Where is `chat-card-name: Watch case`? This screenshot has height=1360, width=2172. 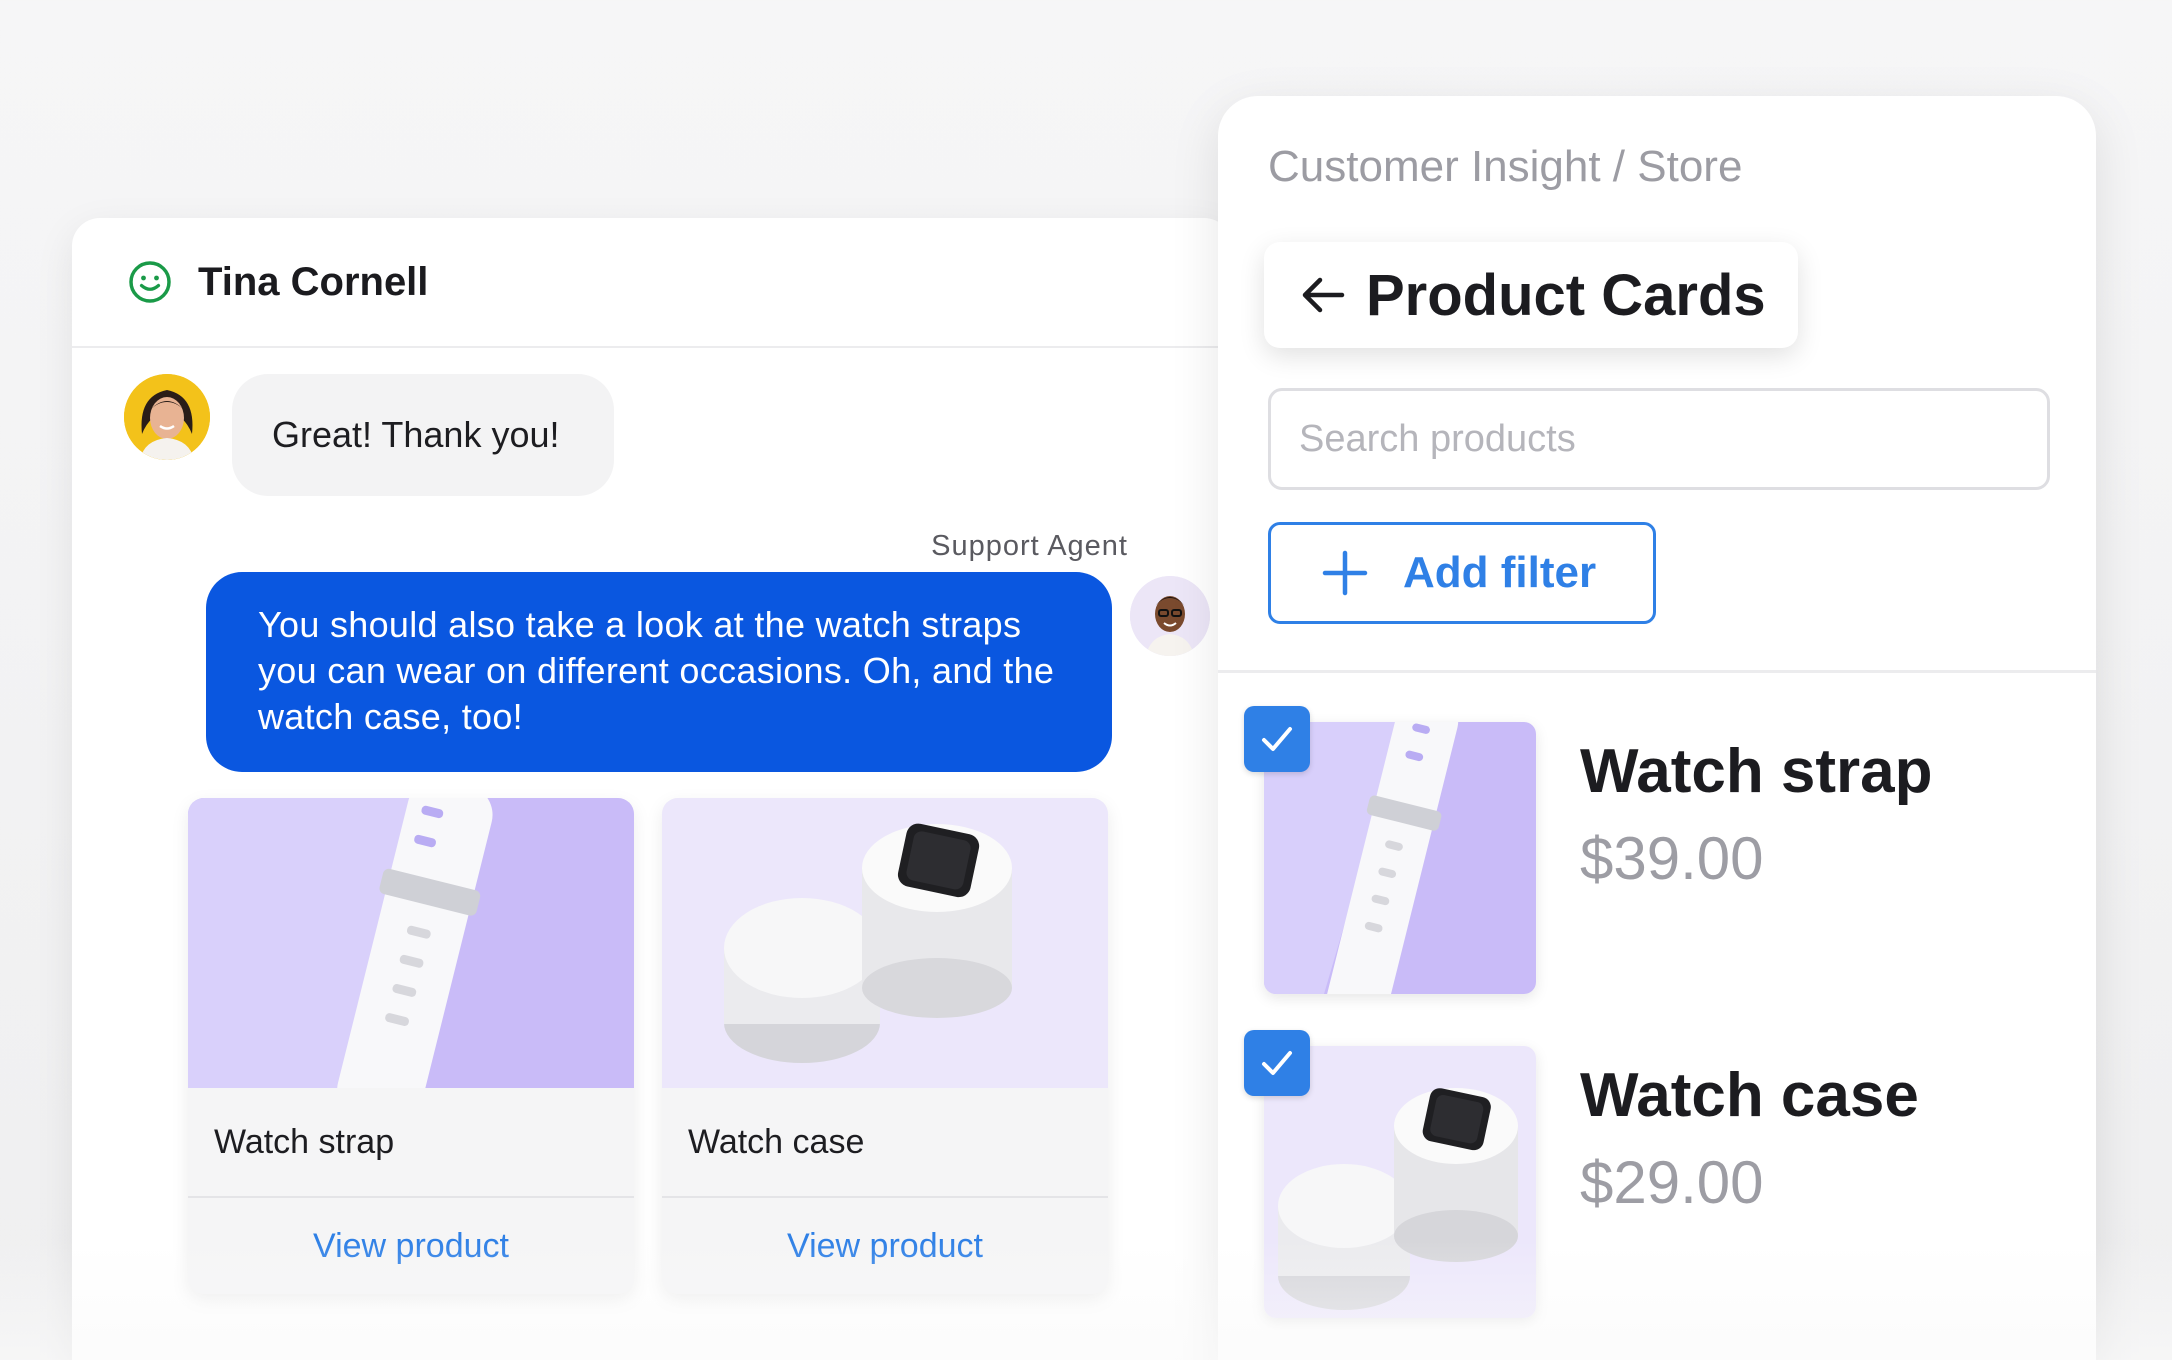 chat-card-name: Watch case is located at coordinates (885, 1143).